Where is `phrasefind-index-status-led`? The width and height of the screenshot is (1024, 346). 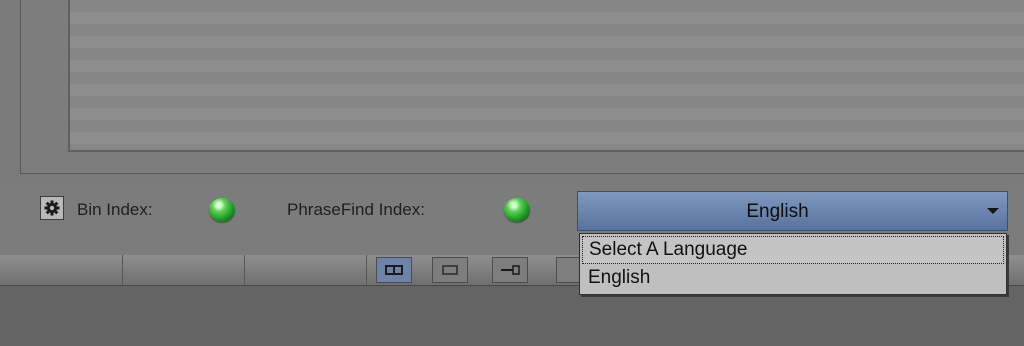
phrasefind-index-status-led is located at coordinates (517, 210).